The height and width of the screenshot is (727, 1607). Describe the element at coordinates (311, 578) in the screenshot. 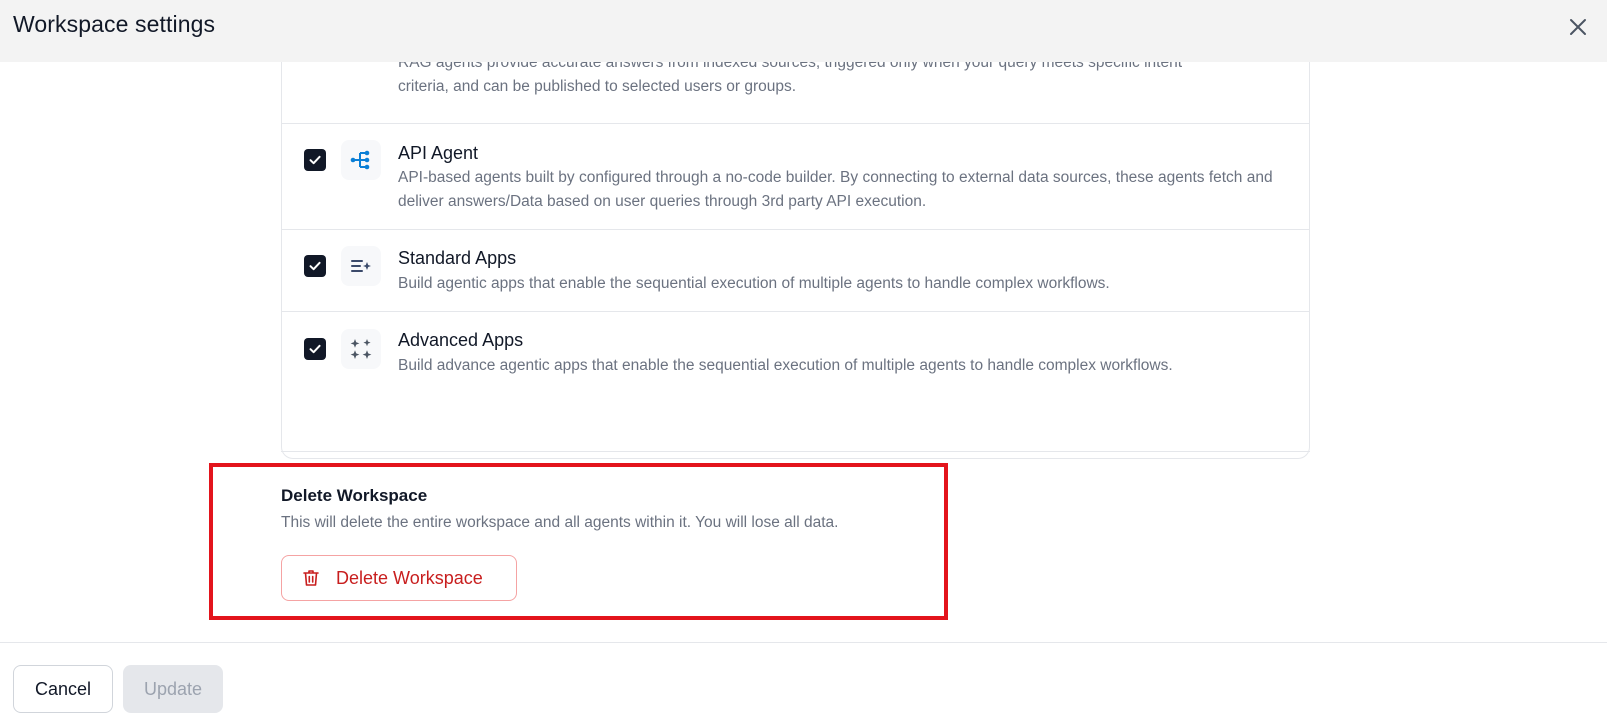

I see `trash-icon` at that location.